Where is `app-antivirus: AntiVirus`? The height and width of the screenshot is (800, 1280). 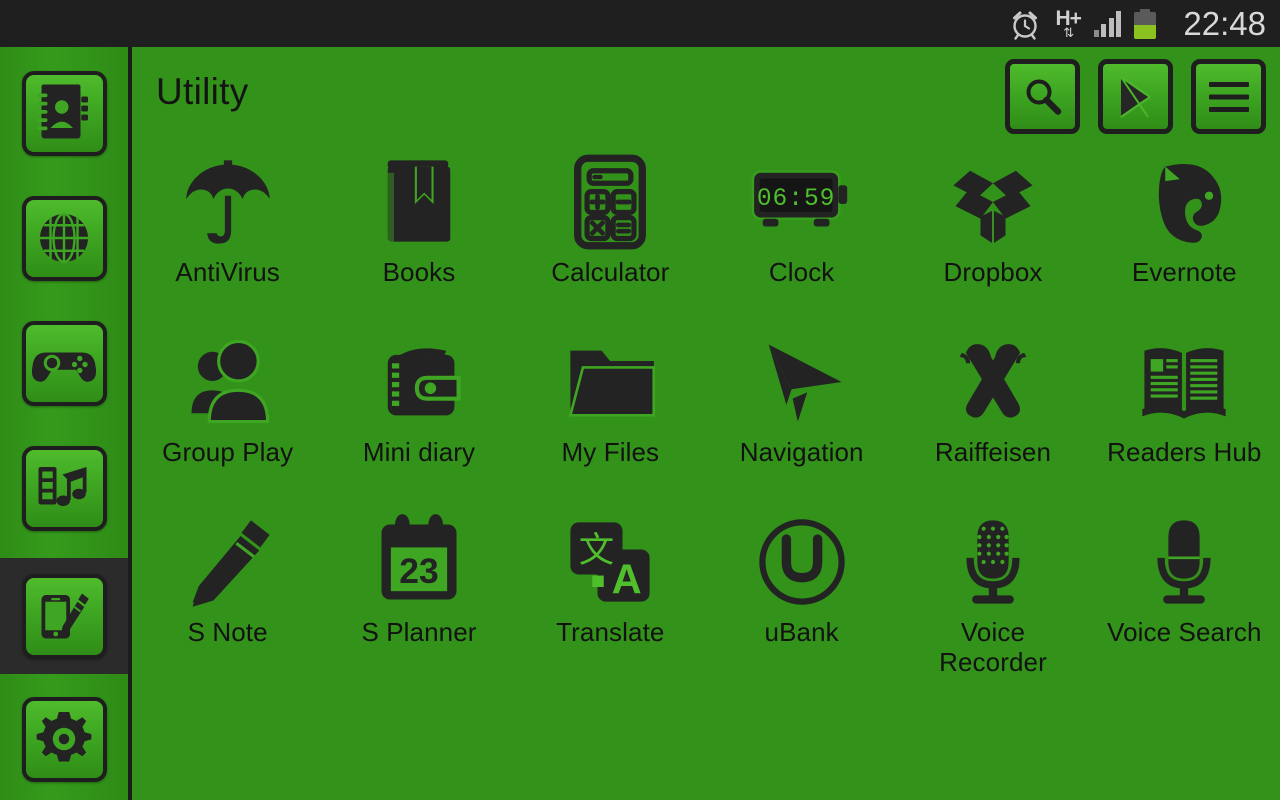 app-antivirus: AntiVirus is located at coordinates (227, 233).